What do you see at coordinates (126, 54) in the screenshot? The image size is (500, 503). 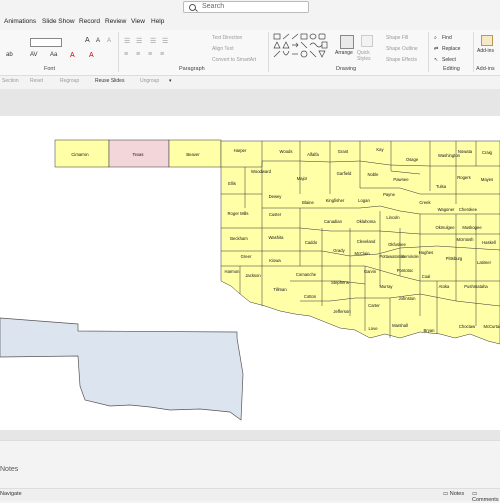 I see `align-left-icon: ≡` at bounding box center [126, 54].